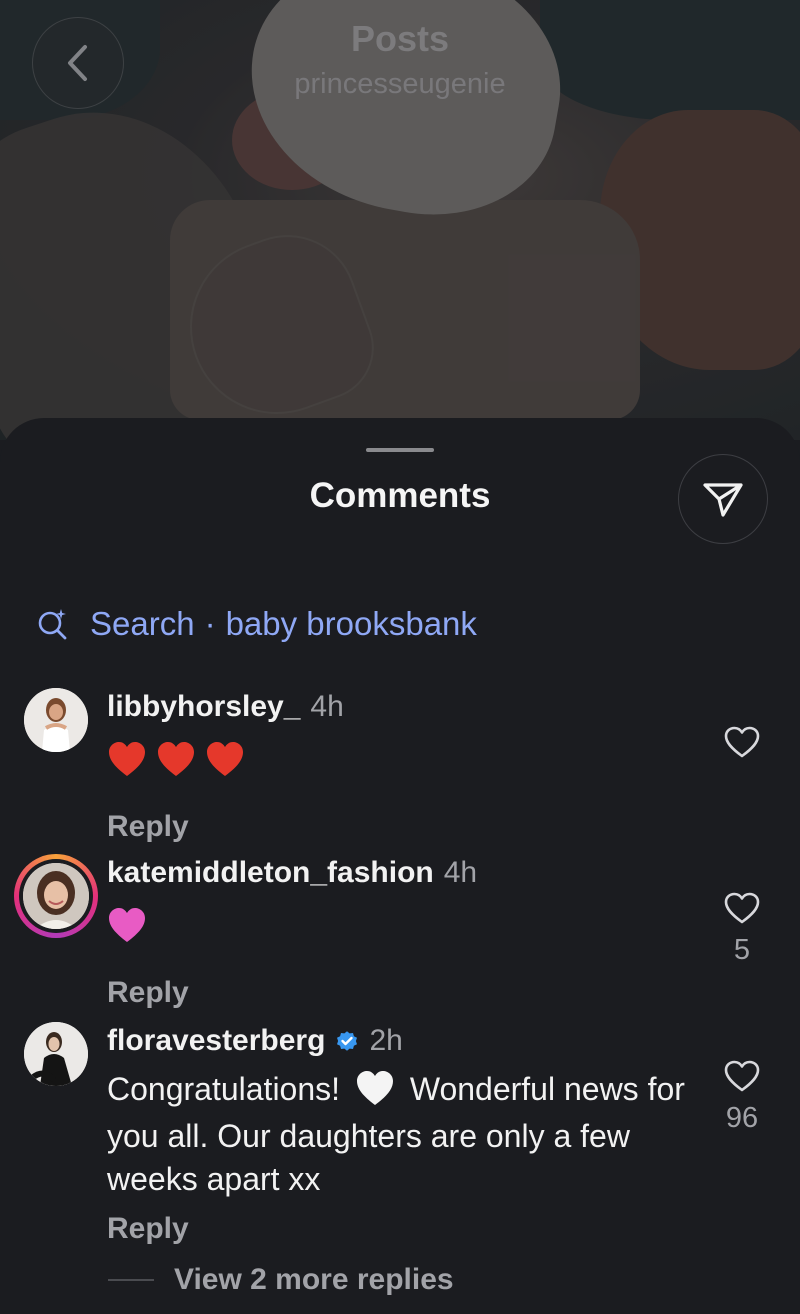 Image resolution: width=800 pixels, height=1314 pixels. Describe the element at coordinates (142, 623) in the screenshot. I see `search-prefix: Search` at that location.